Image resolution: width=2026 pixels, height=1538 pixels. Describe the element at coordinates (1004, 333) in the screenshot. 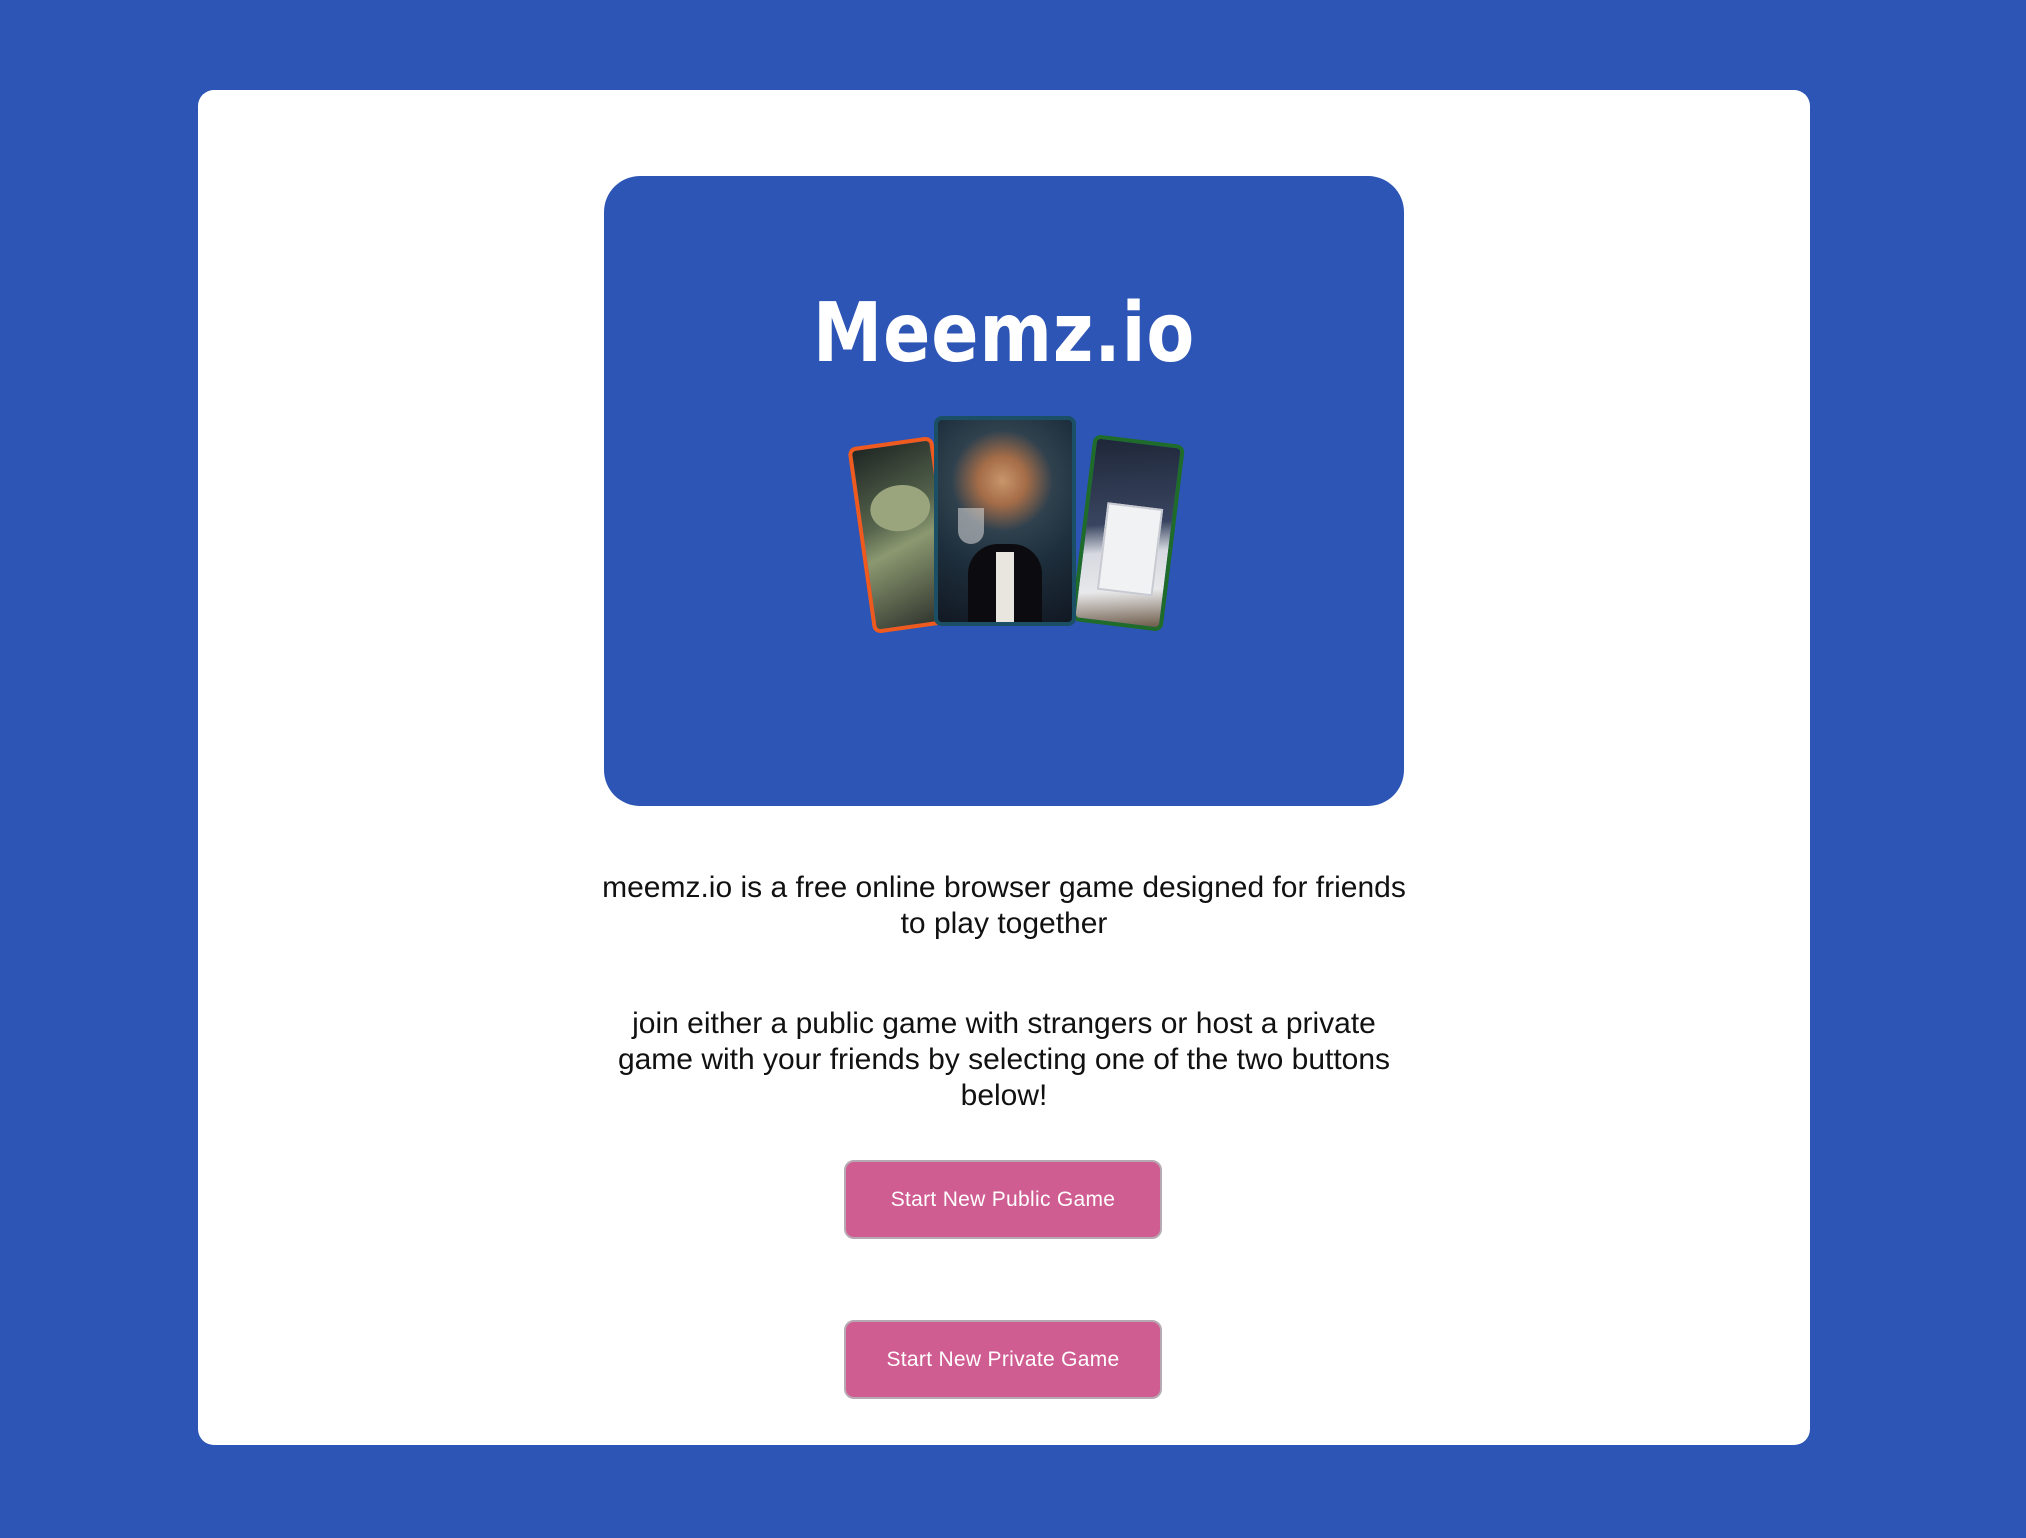

I see `logo-text: Meemz.io` at that location.